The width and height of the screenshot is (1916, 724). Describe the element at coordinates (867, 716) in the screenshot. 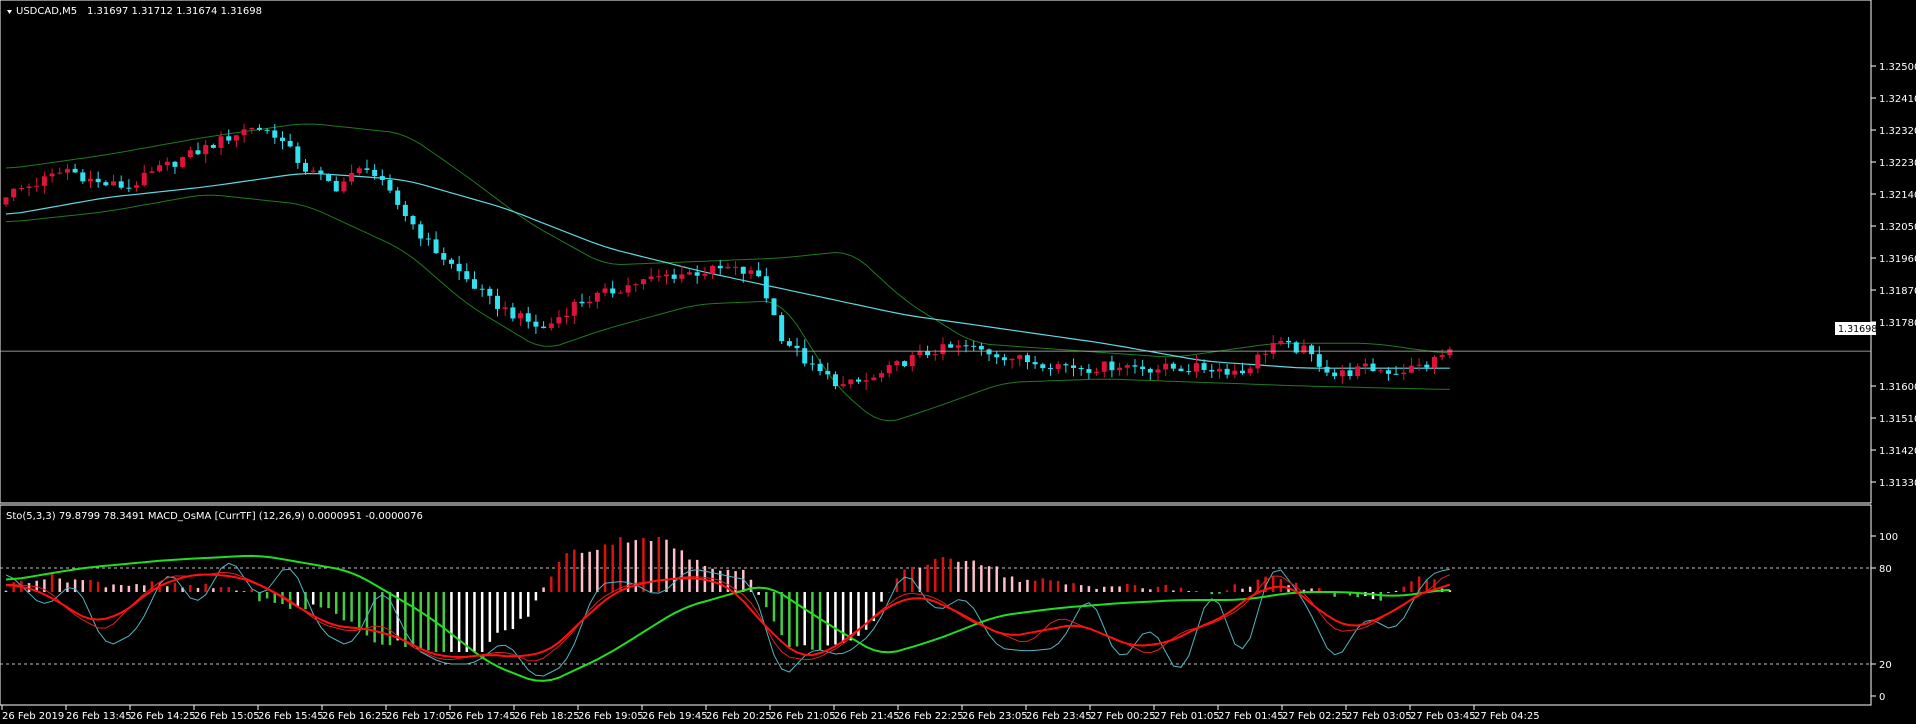

I see `time-tick-label: 26 Feb 21:45` at that location.